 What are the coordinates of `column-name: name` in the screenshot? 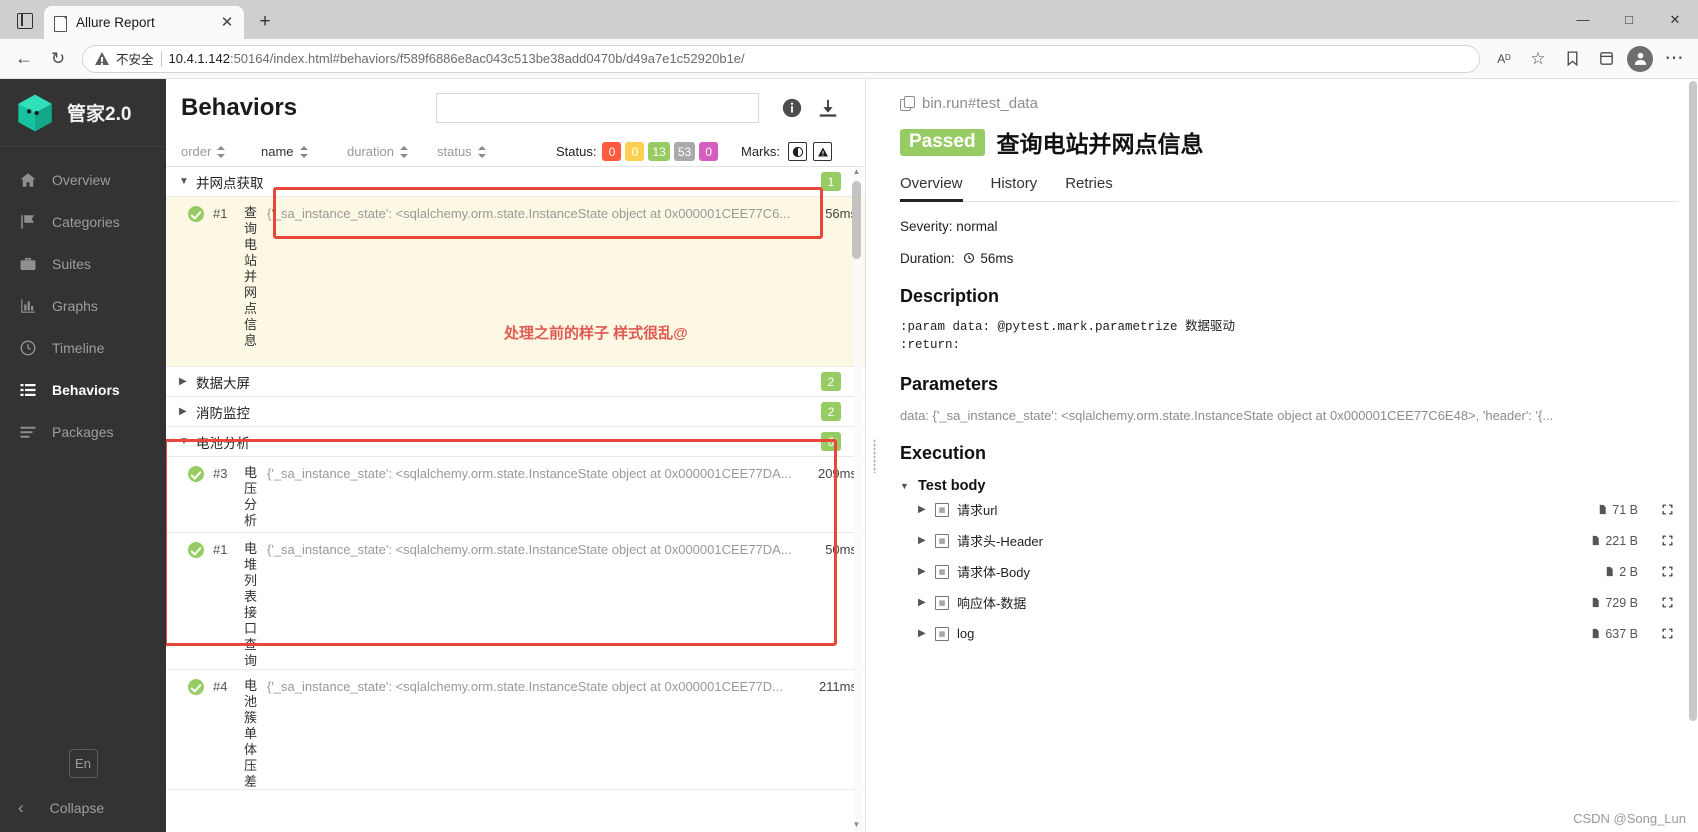 It's located at (304, 151).